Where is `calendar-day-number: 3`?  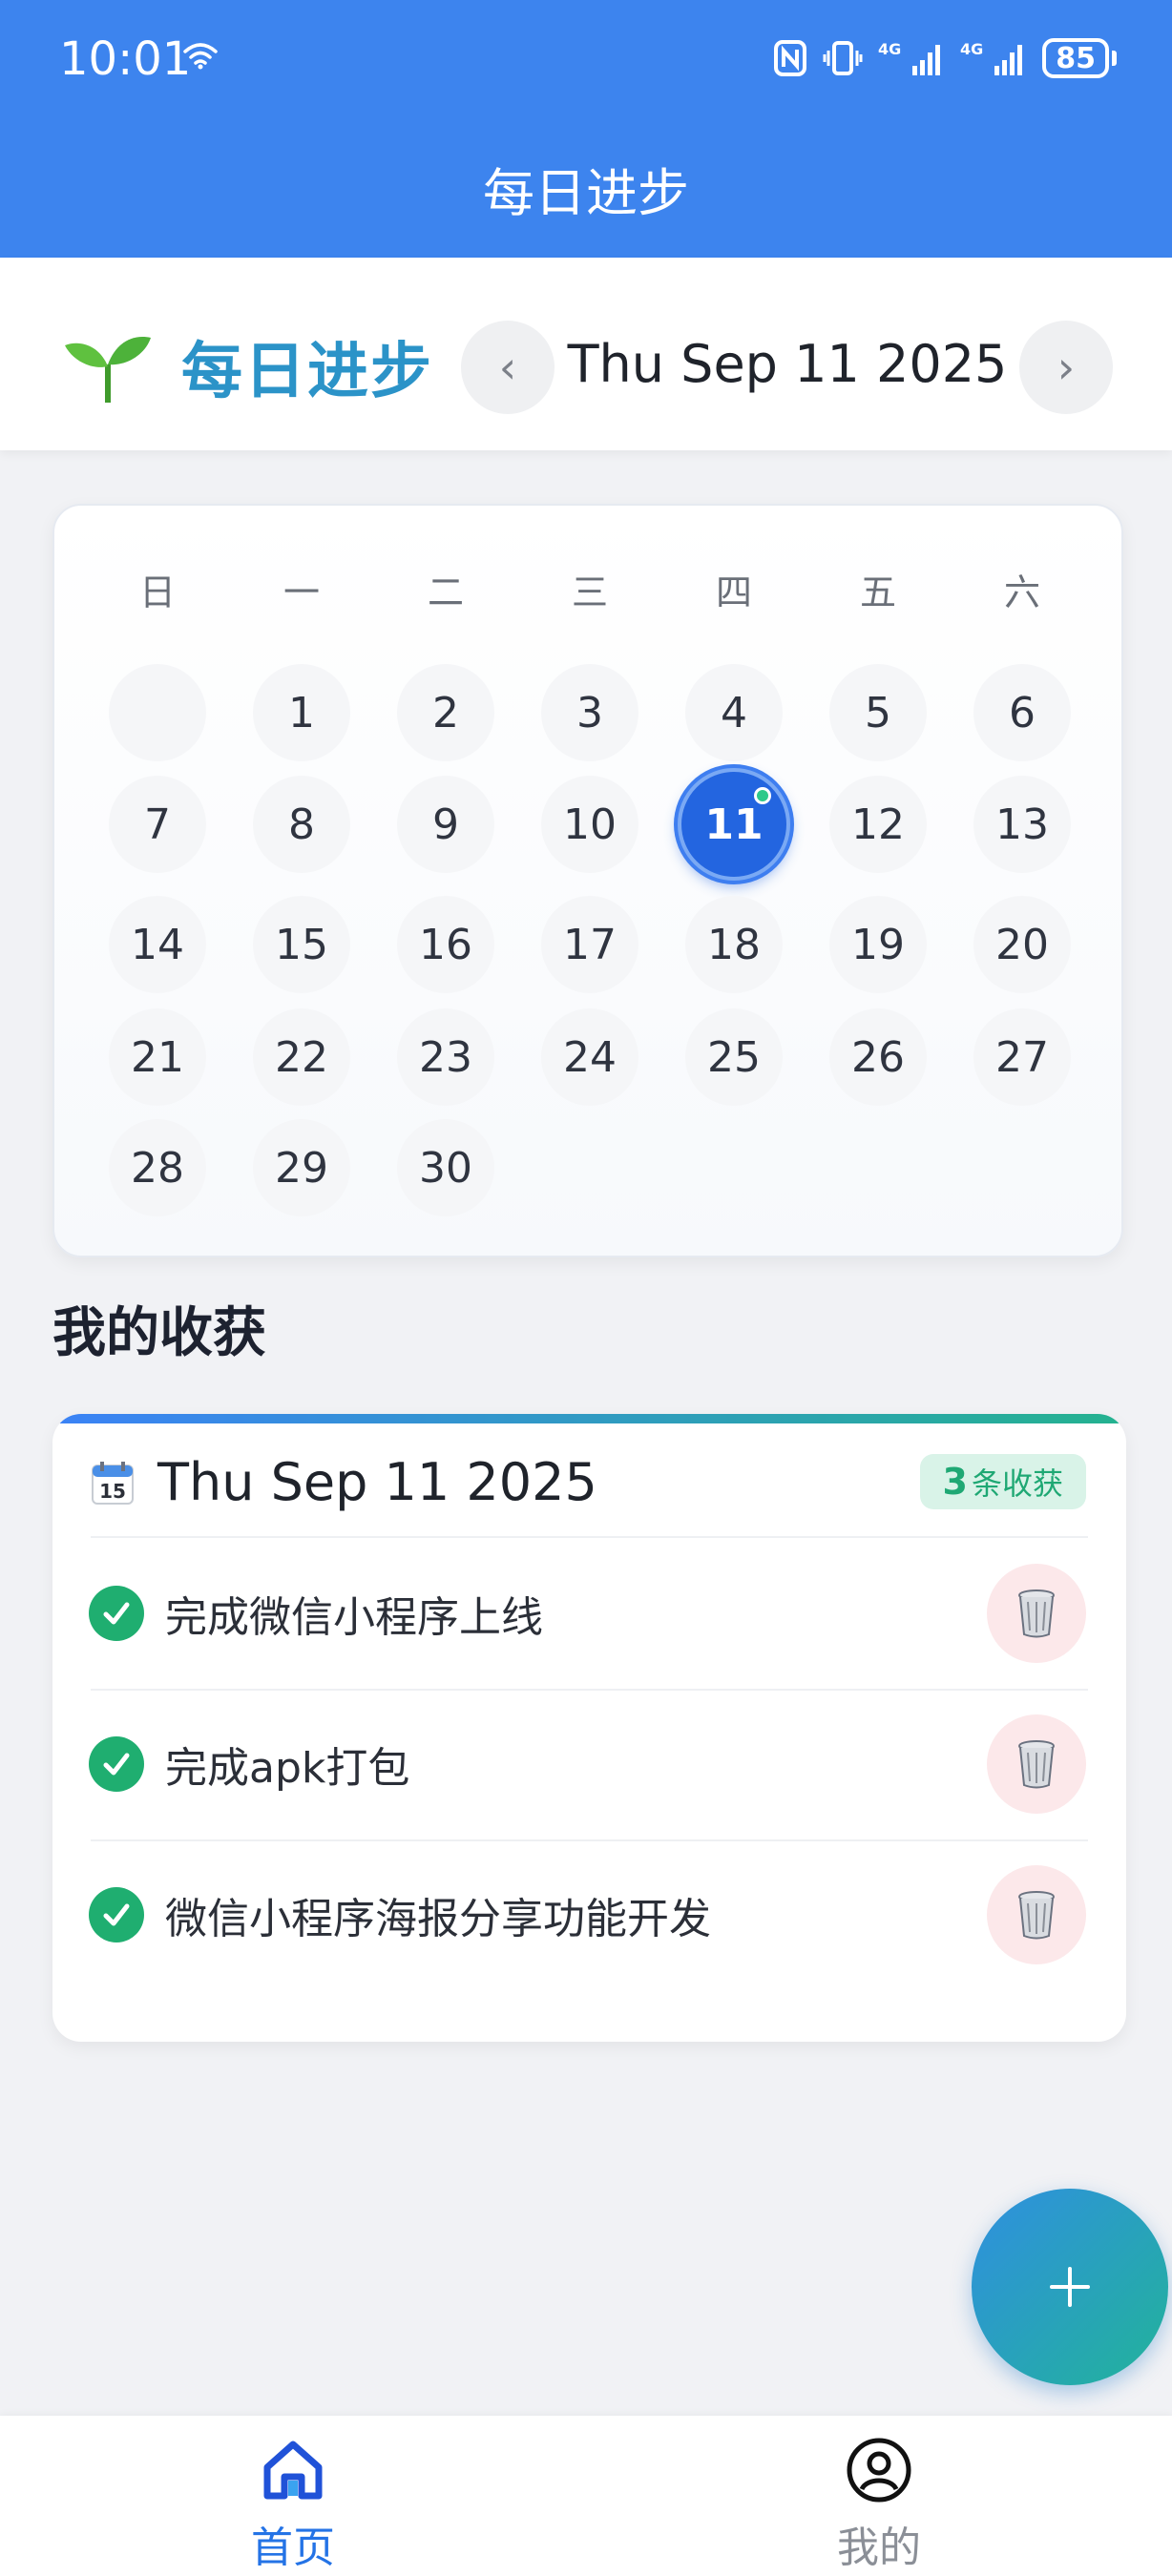 calendar-day-number: 3 is located at coordinates (590, 712).